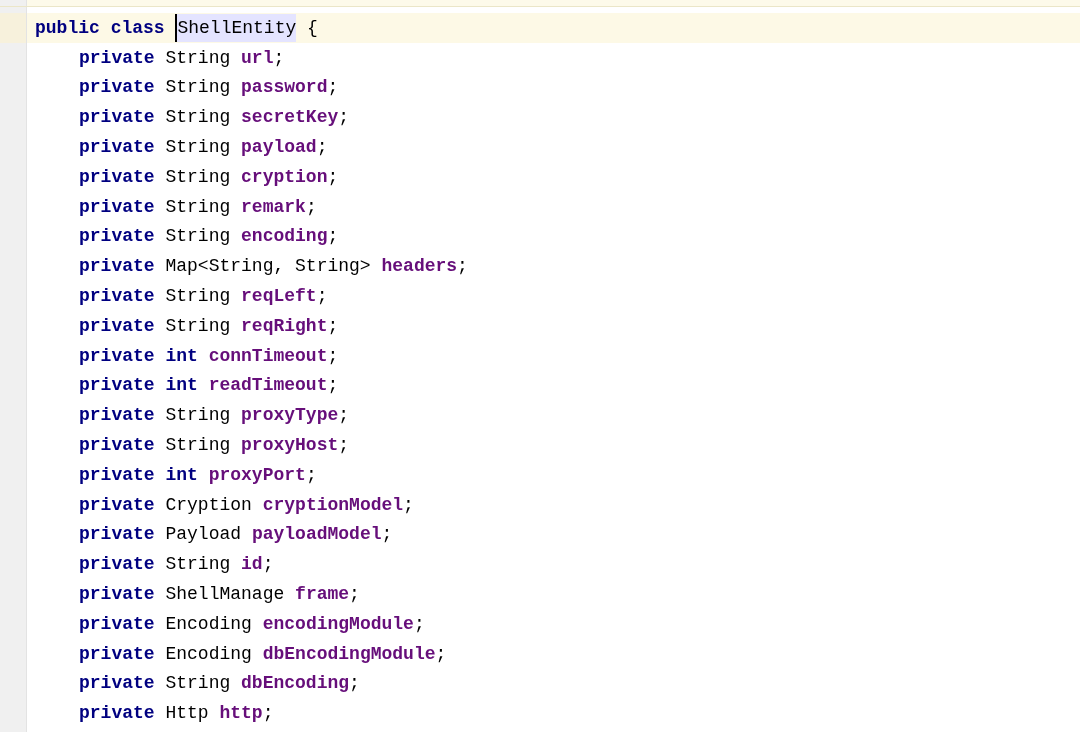 This screenshot has width=1080, height=732. I want to click on code-line: private Http http;, so click(176, 713).